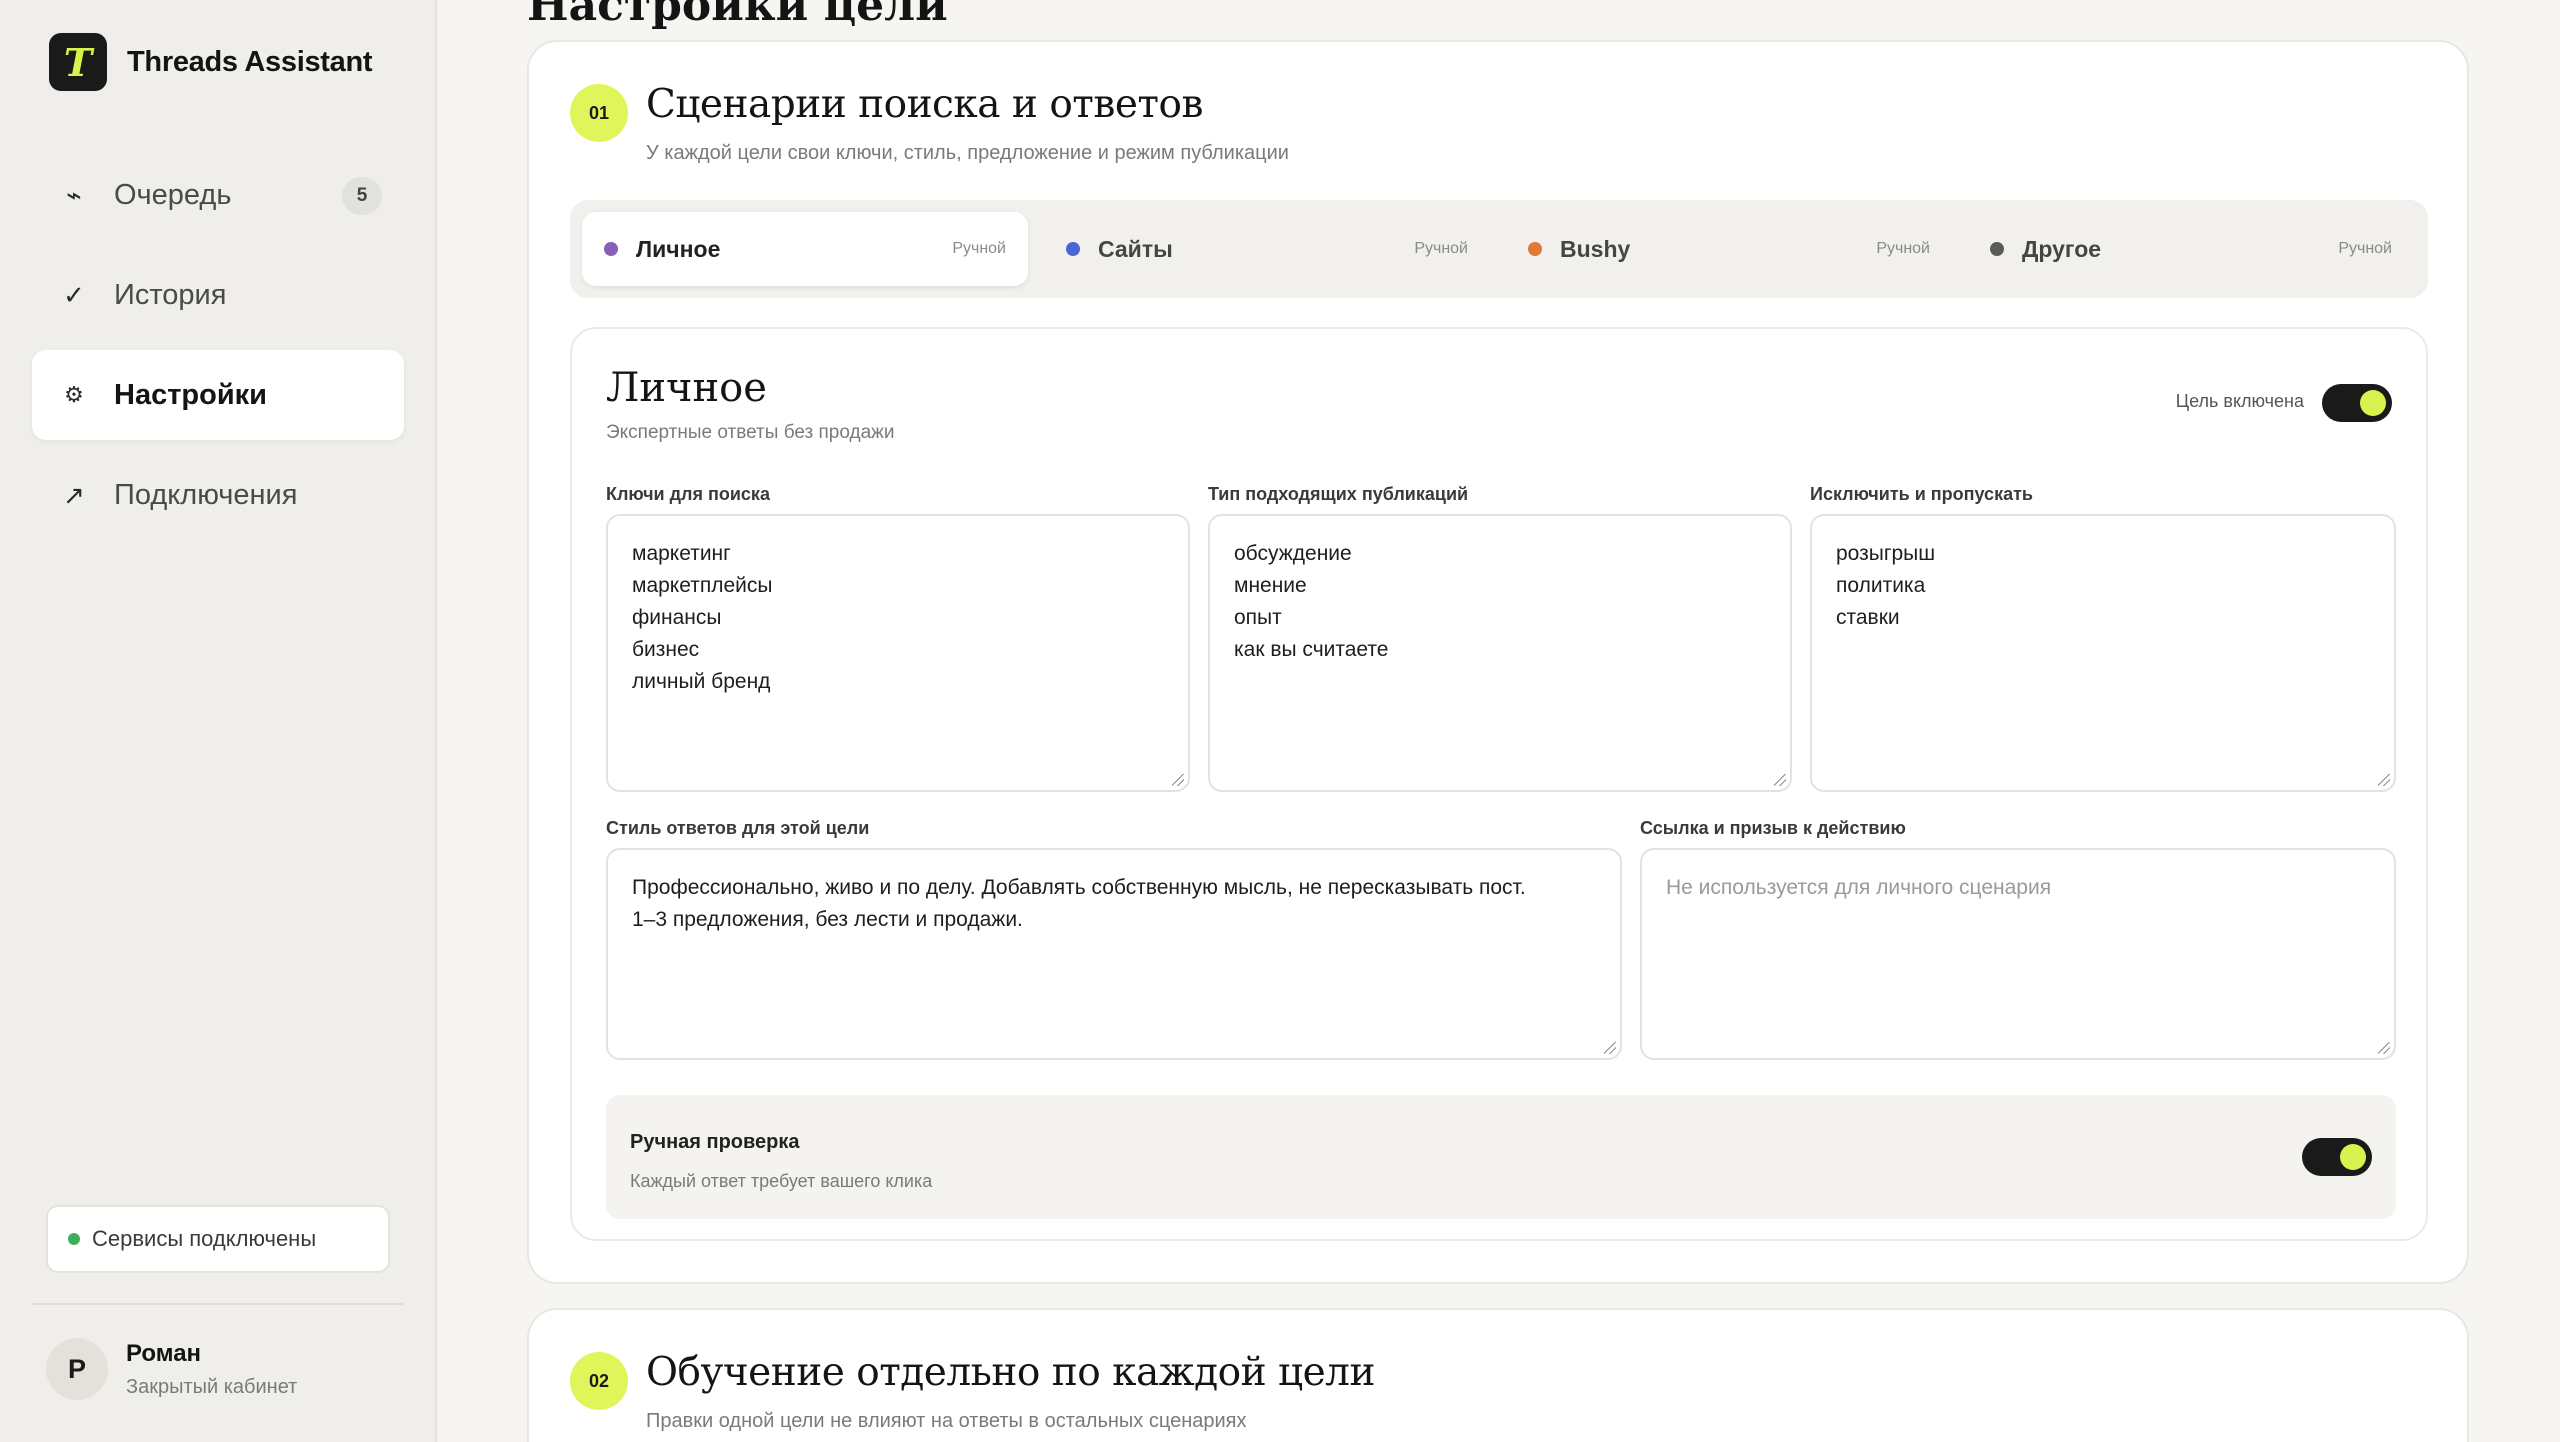 The height and width of the screenshot is (1442, 2560). What do you see at coordinates (1729, 249) in the screenshot?
I see `tab-bushy: Bushy Ручной` at bounding box center [1729, 249].